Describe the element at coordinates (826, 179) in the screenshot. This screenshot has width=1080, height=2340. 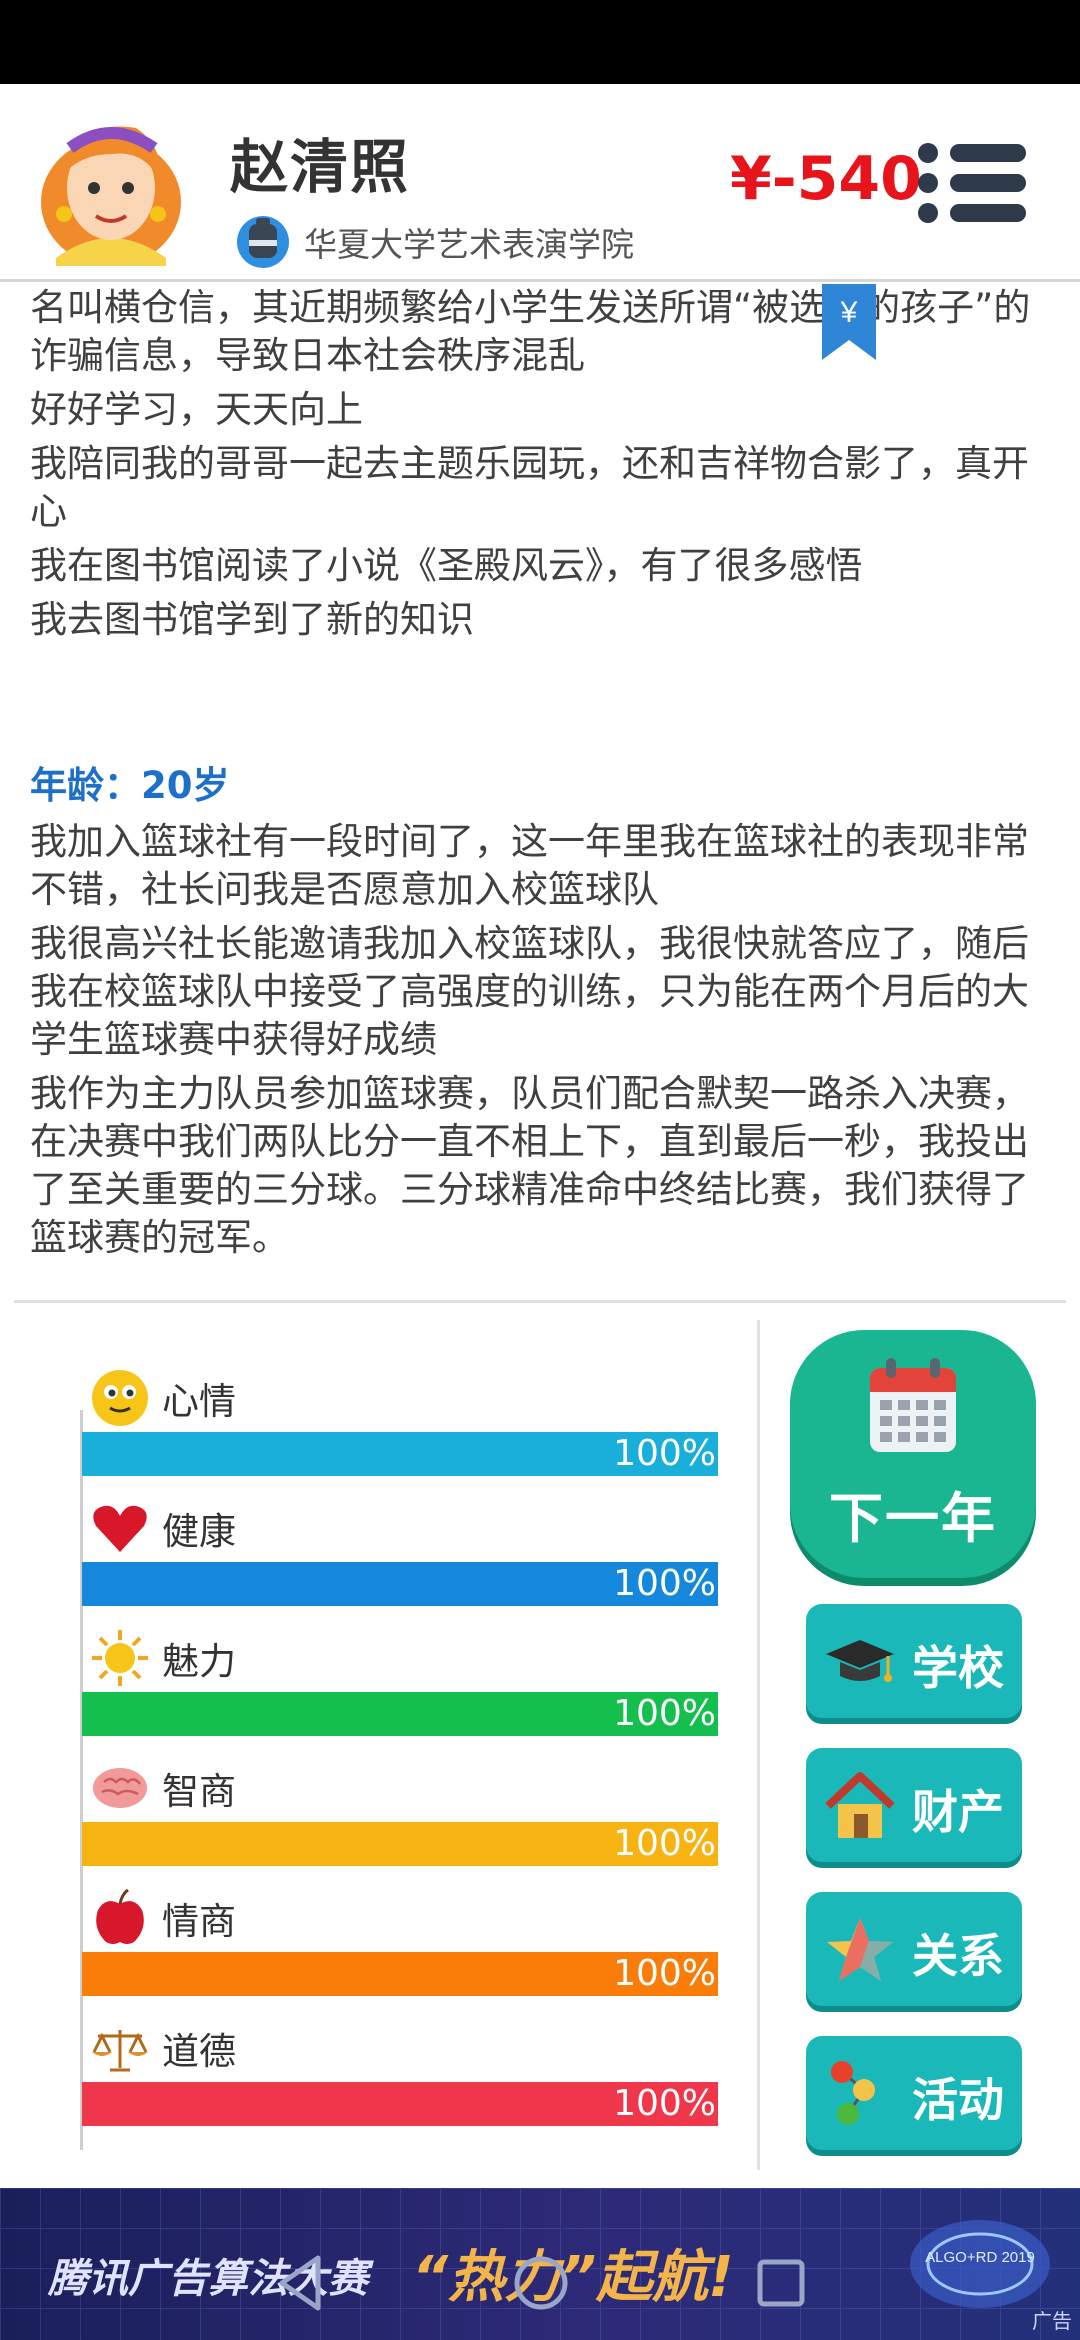
I see `money-balance: ¥-540` at that location.